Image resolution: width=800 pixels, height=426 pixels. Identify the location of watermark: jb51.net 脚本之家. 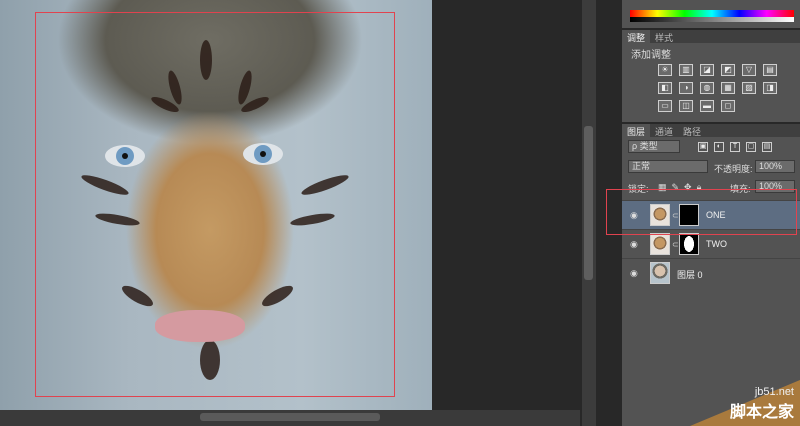
(762, 404).